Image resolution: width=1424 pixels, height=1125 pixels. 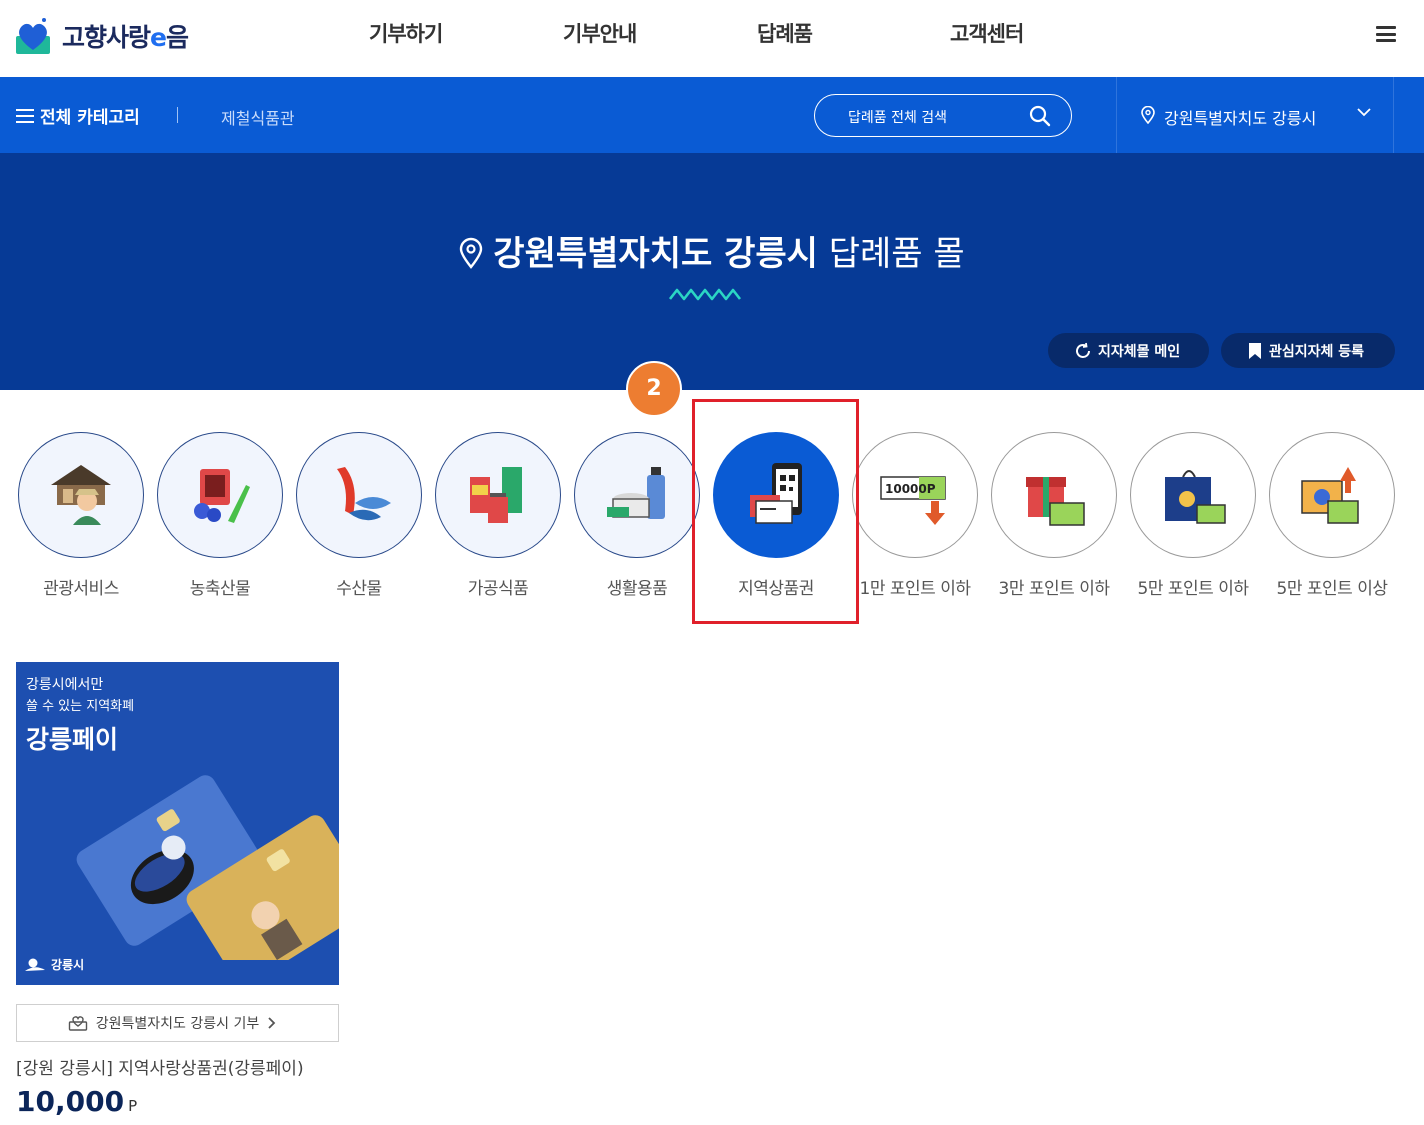 What do you see at coordinates (898, 118) in the screenshot?
I see `search-placeholder: 답례품 전체 검색` at bounding box center [898, 118].